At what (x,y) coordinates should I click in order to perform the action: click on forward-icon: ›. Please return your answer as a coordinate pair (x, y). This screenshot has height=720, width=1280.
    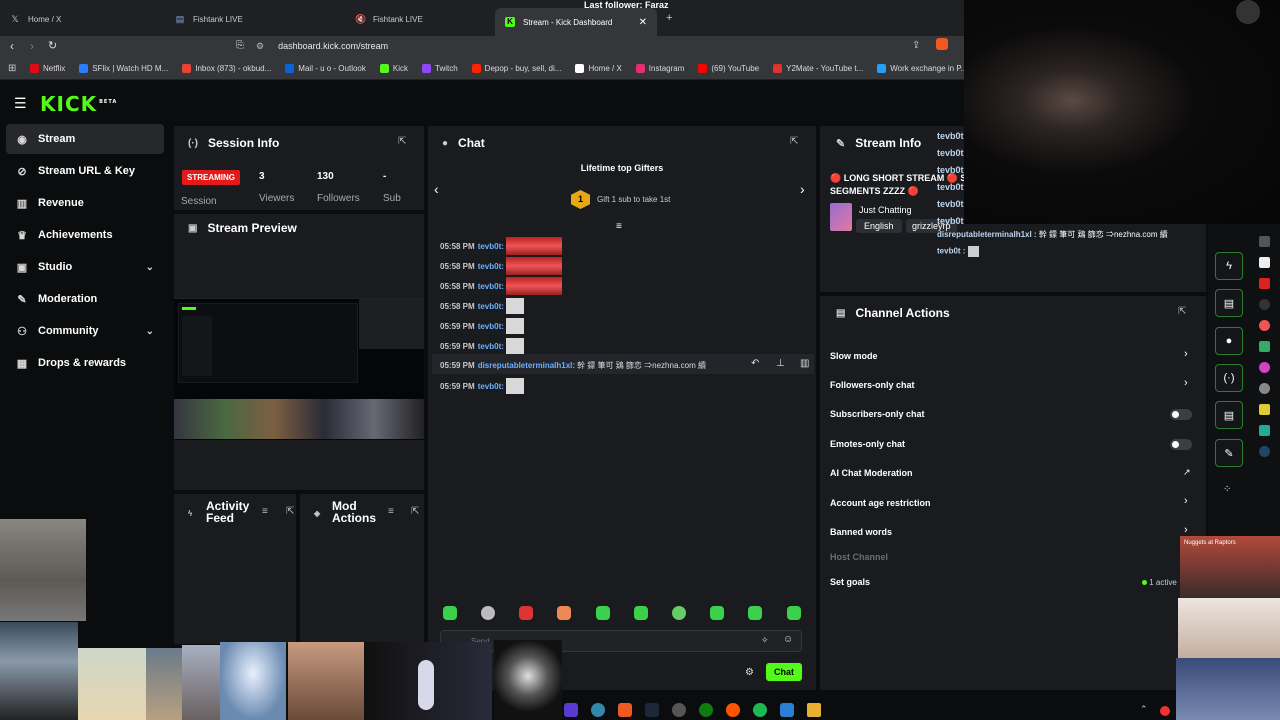
    Looking at the image, I should click on (32, 46).